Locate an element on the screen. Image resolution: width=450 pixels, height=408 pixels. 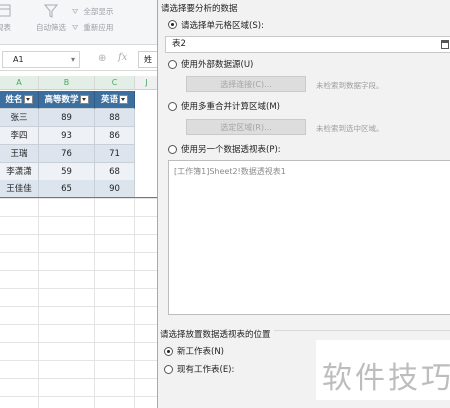
header-name-label: 姓名 is located at coordinates (14, 100).